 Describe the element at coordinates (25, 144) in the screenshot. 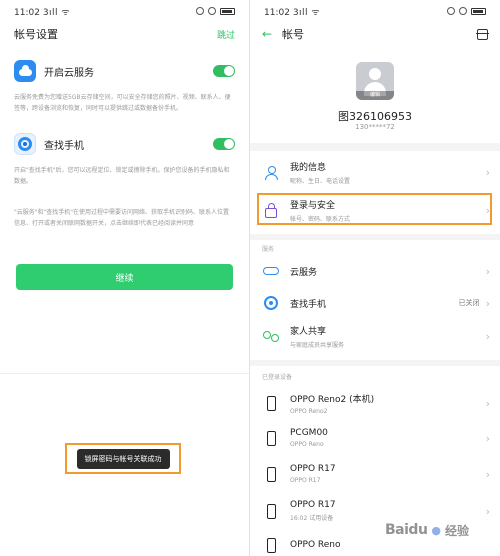

I see `find-phone-icon` at that location.